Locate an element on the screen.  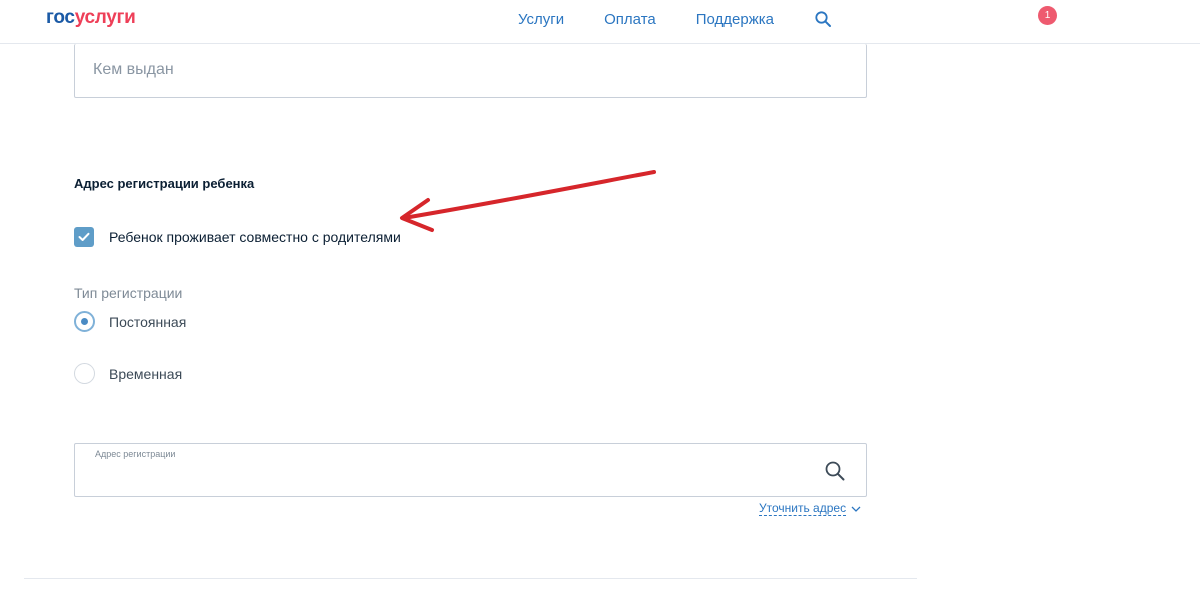
address-input is located at coordinates (455, 478).